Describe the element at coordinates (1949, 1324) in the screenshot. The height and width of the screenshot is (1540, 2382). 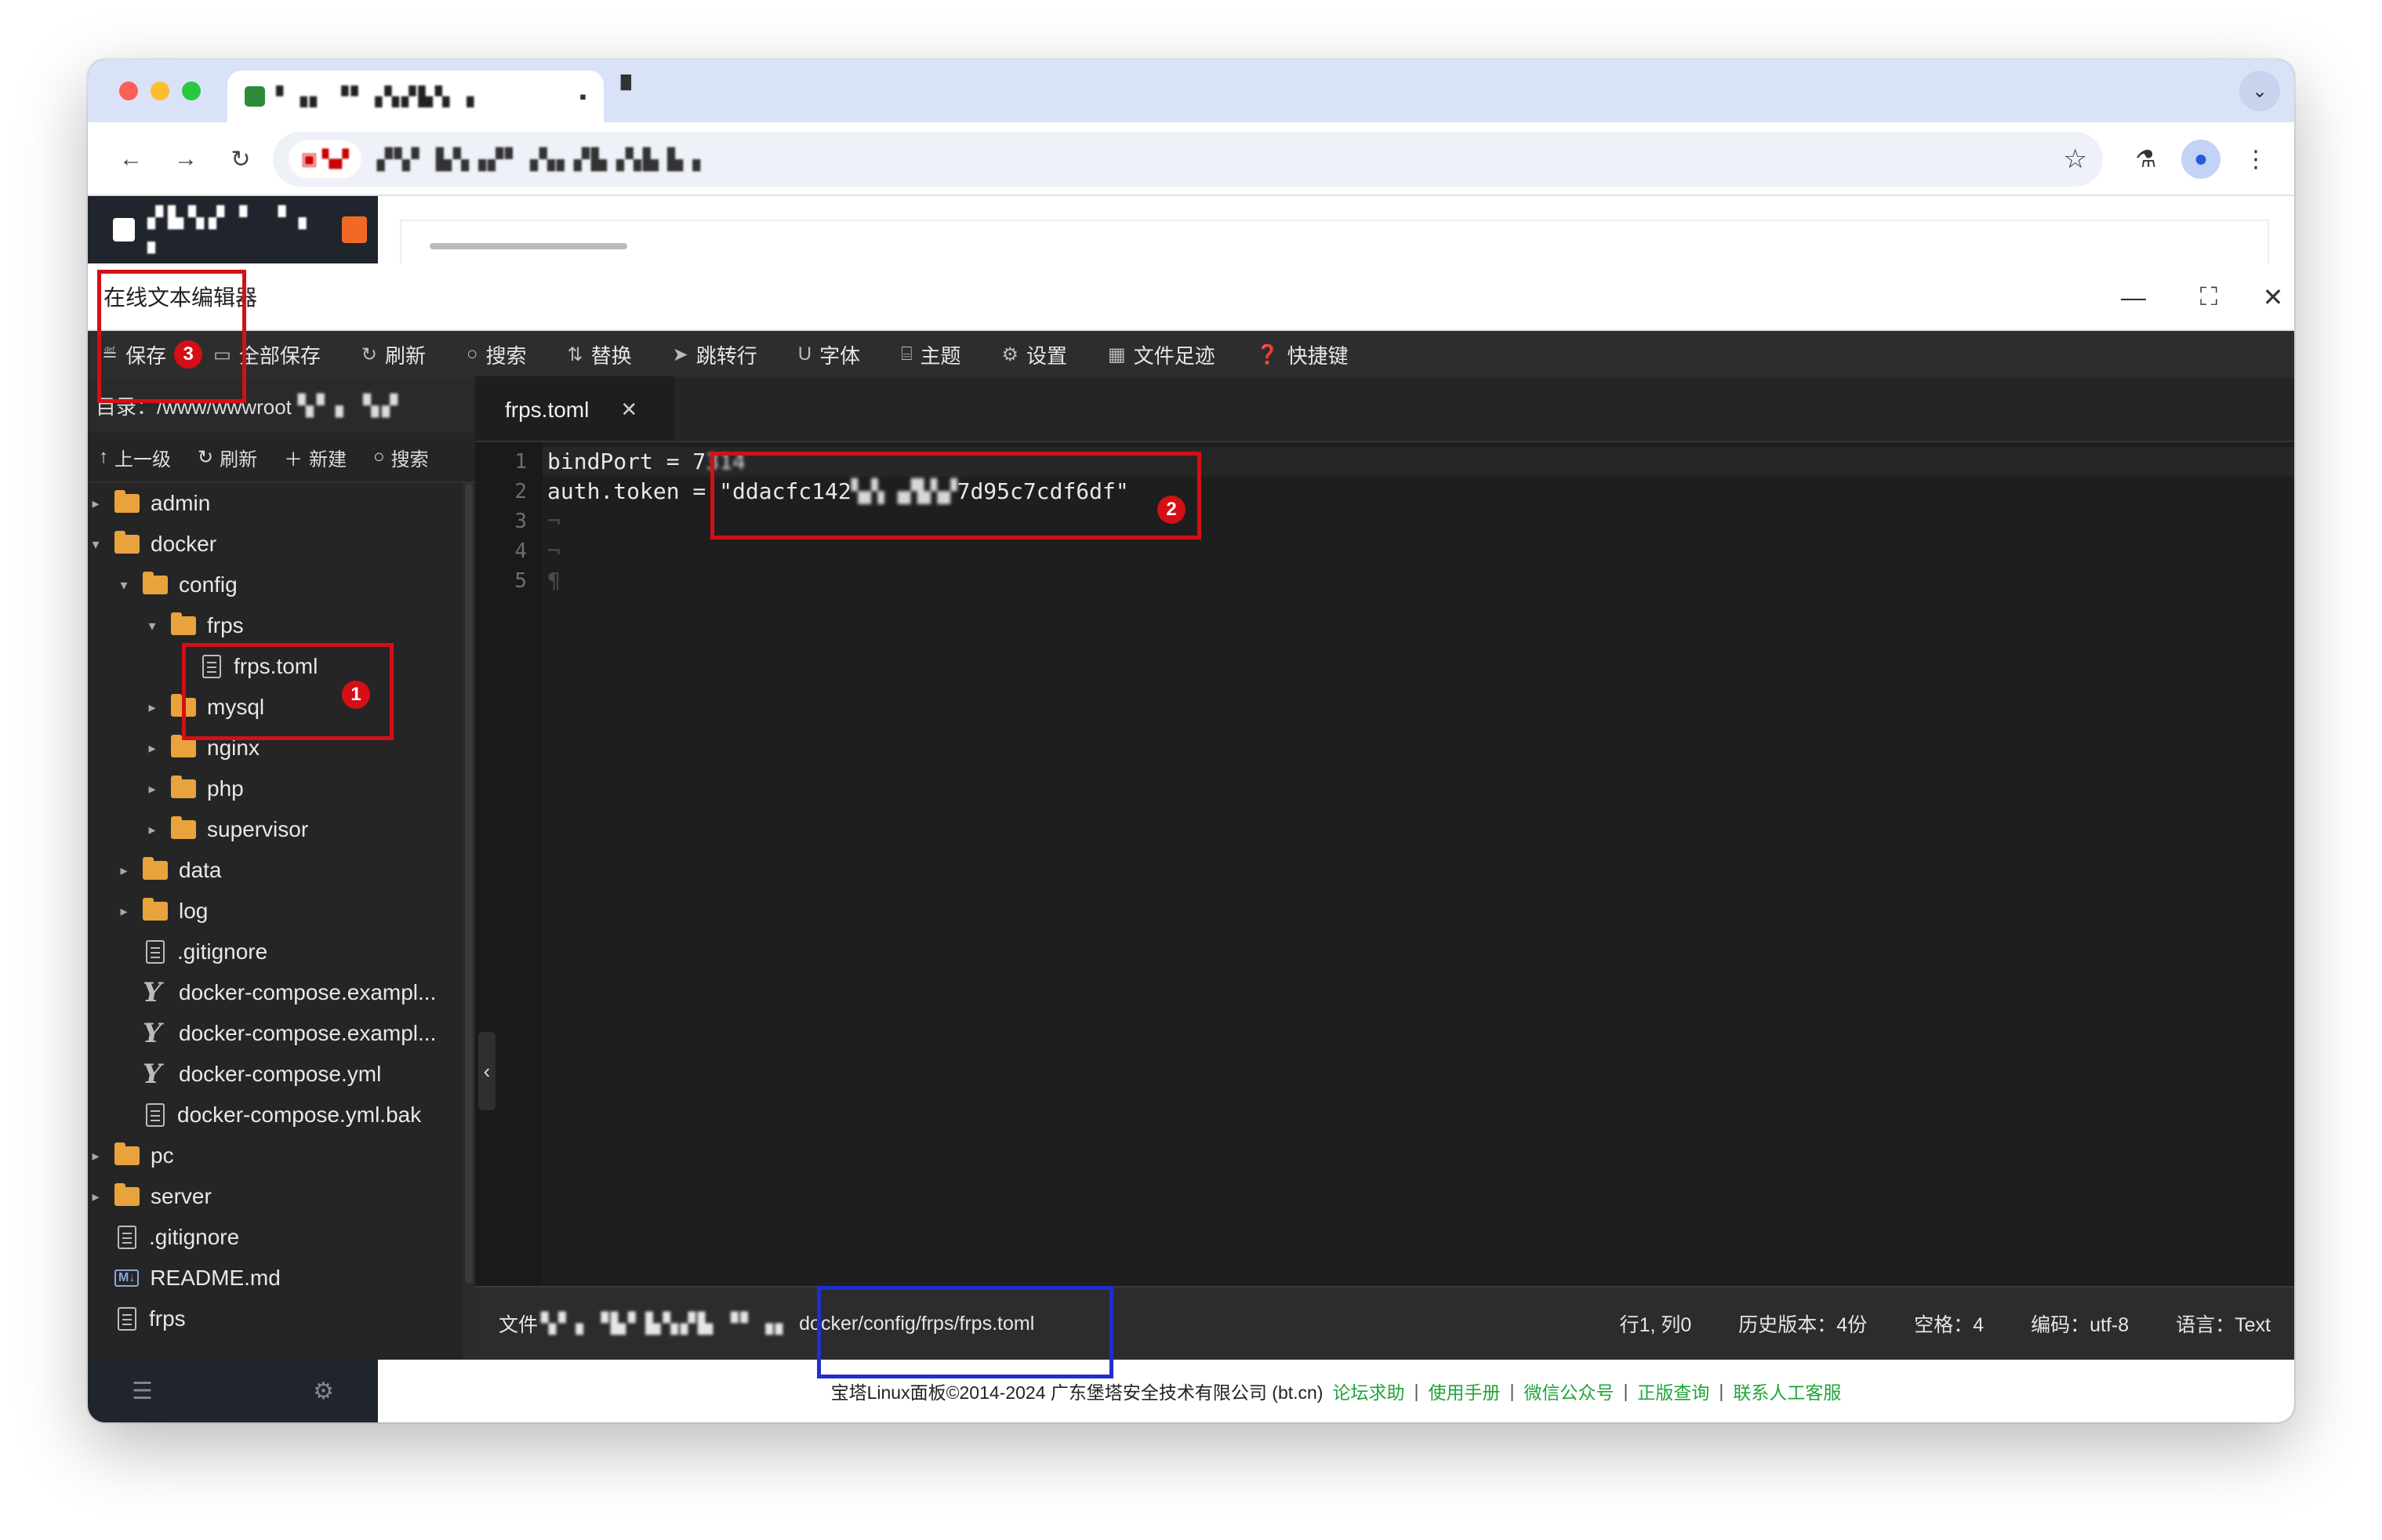
I see `indent-spaces: 空格：4` at that location.